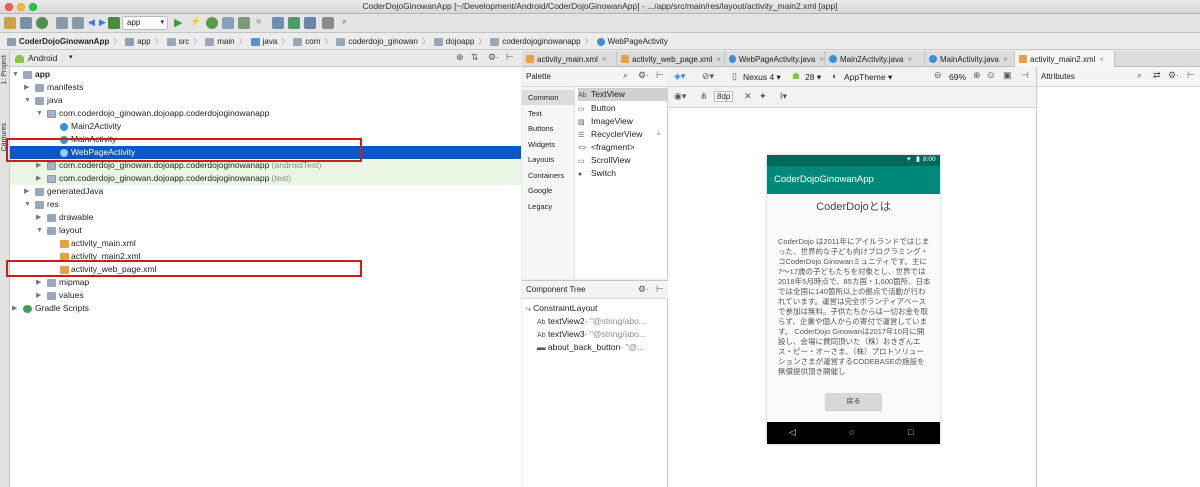 This screenshot has height=487, width=1200. What do you see at coordinates (145, 23) in the screenshot?
I see `run-configuration-select: app ▾` at bounding box center [145, 23].